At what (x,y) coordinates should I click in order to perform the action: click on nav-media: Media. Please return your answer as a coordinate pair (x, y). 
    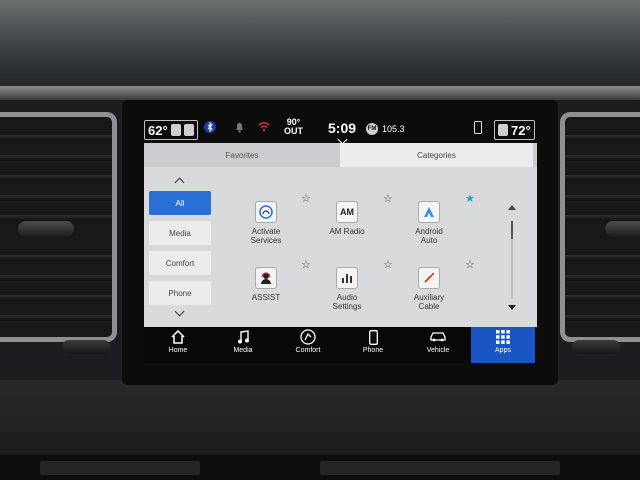
    Looking at the image, I should click on (243, 345).